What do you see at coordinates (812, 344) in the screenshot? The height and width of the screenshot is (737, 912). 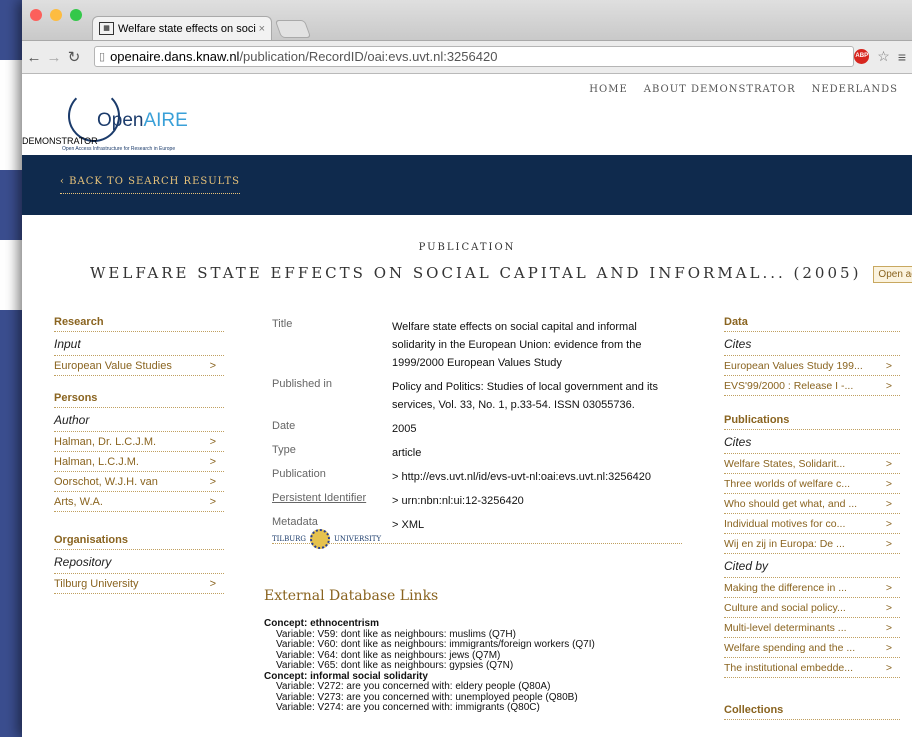 I see `data-cites-subheading: Cites` at bounding box center [812, 344].